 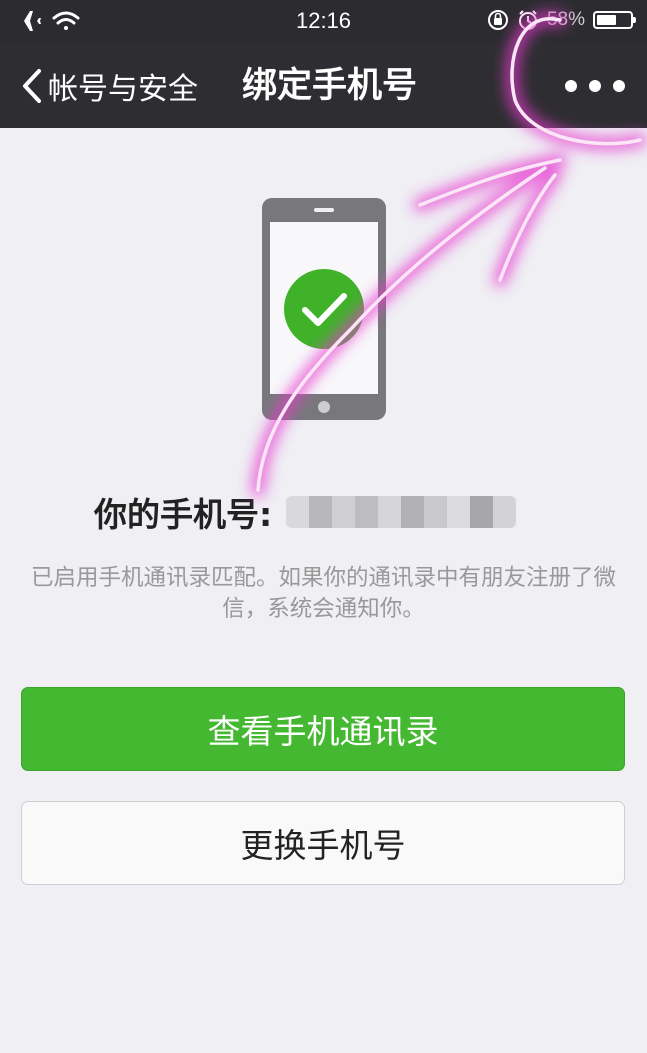 I want to click on more-dots-icon, so click(x=595, y=86).